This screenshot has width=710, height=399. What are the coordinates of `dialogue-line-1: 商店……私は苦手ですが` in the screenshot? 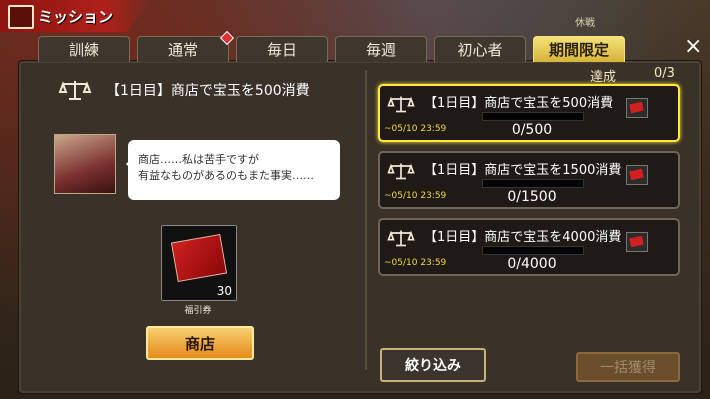 It's located at (198, 159).